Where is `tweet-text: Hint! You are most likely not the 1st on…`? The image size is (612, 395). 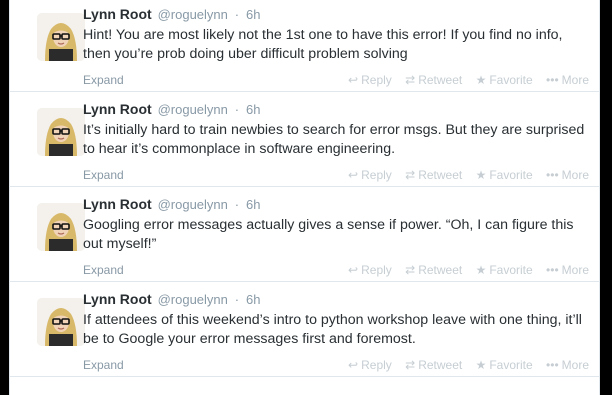 tweet-text: Hint! You are most likely not the 1st on… is located at coordinates (323, 44).